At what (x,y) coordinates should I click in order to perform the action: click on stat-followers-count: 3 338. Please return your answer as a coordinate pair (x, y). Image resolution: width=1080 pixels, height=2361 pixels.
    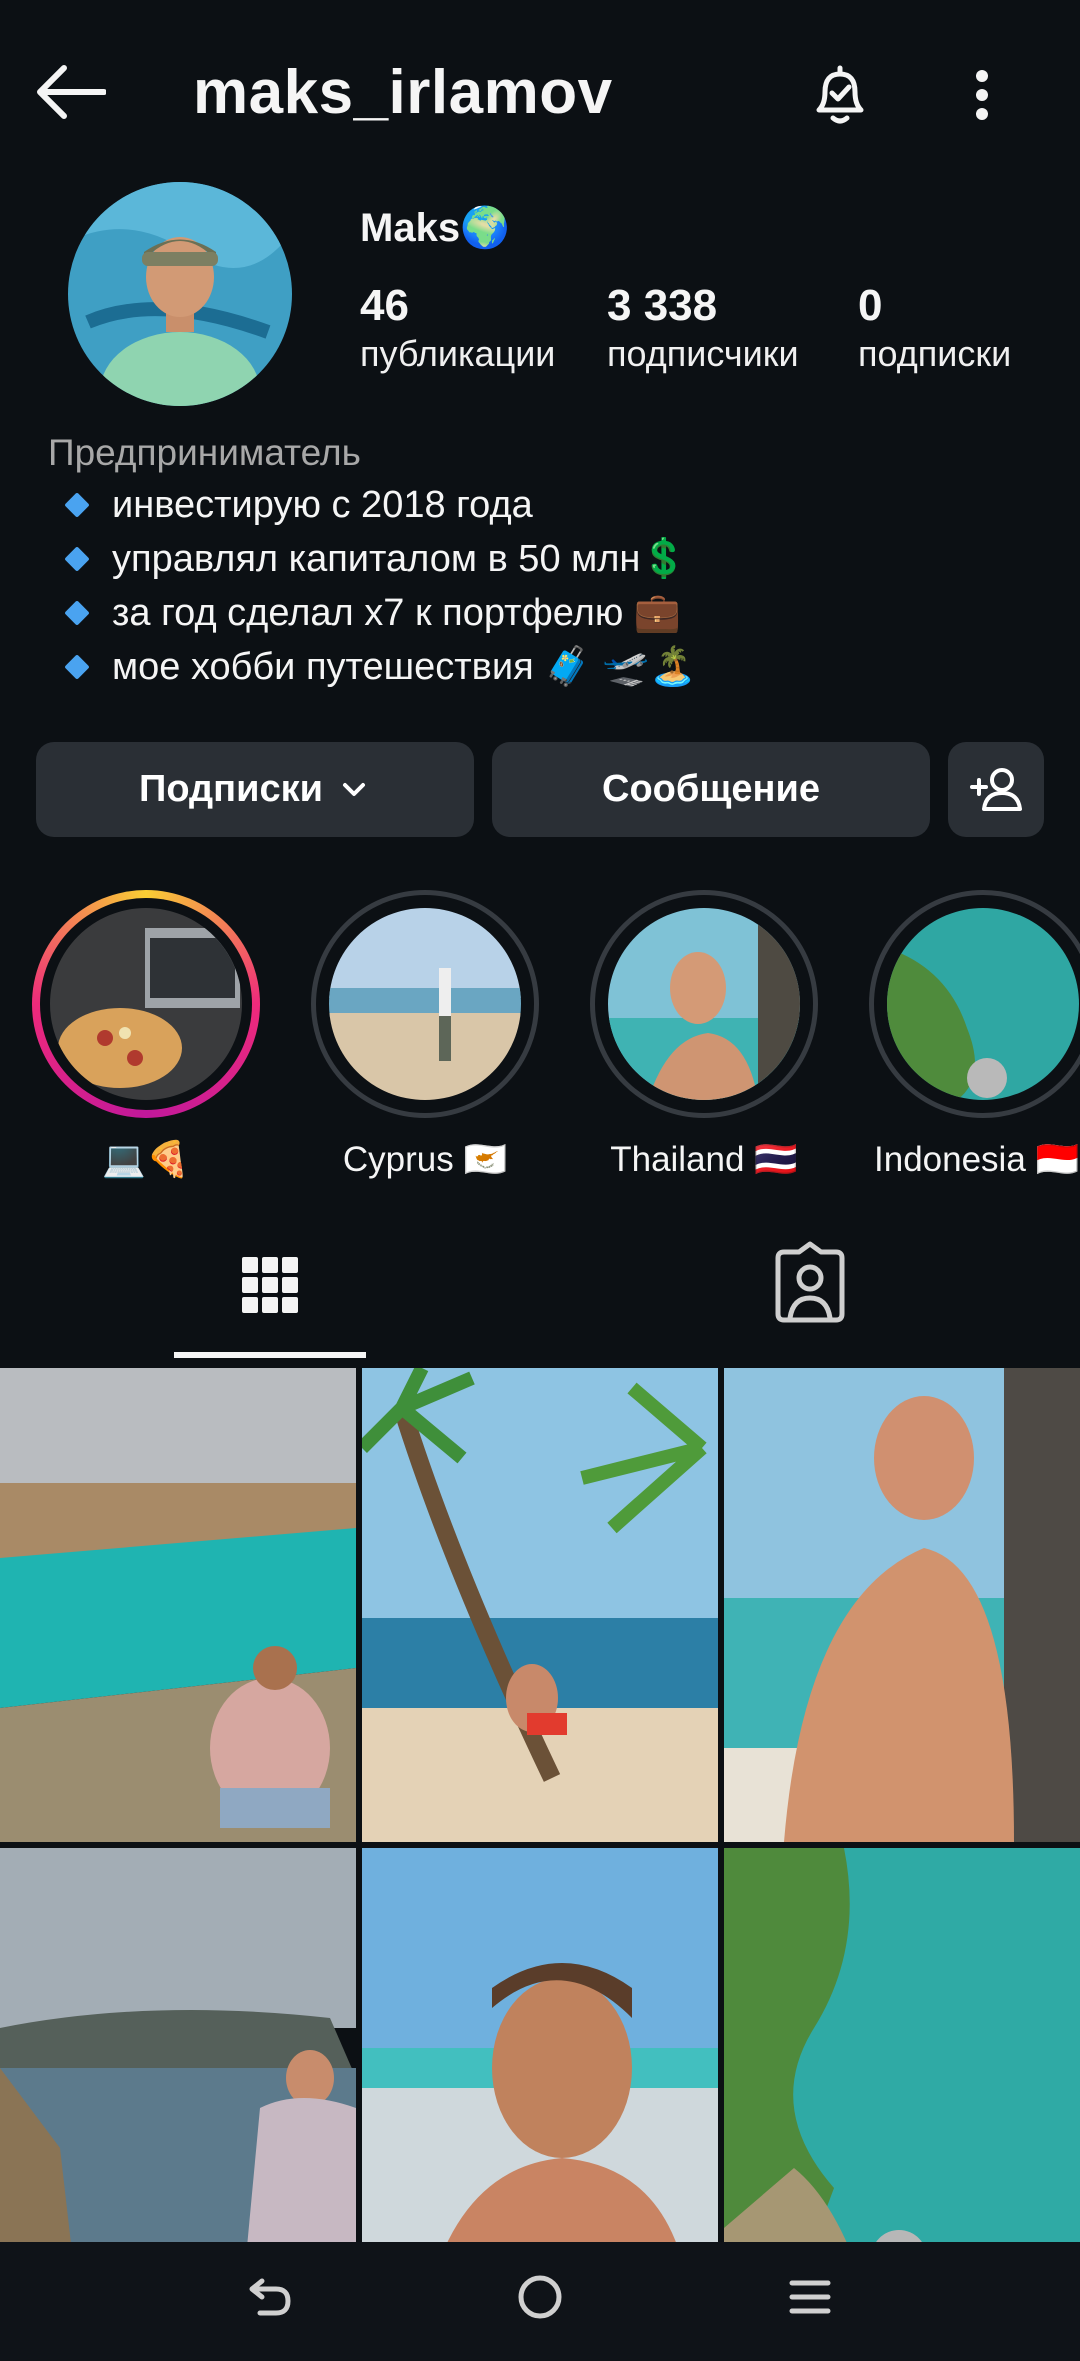
    Looking at the image, I should click on (662, 305).